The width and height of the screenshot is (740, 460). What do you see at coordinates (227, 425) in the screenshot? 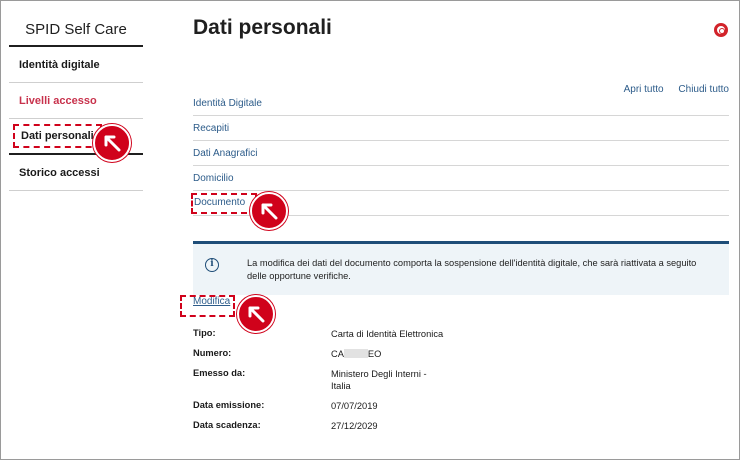
I see `detail-label: Data scadenza:` at bounding box center [227, 425].